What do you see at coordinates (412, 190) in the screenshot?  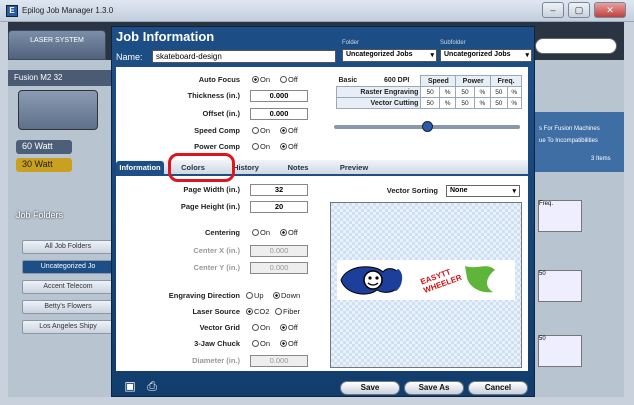 I see `vector-sorting-label: Vector Sorting` at bounding box center [412, 190].